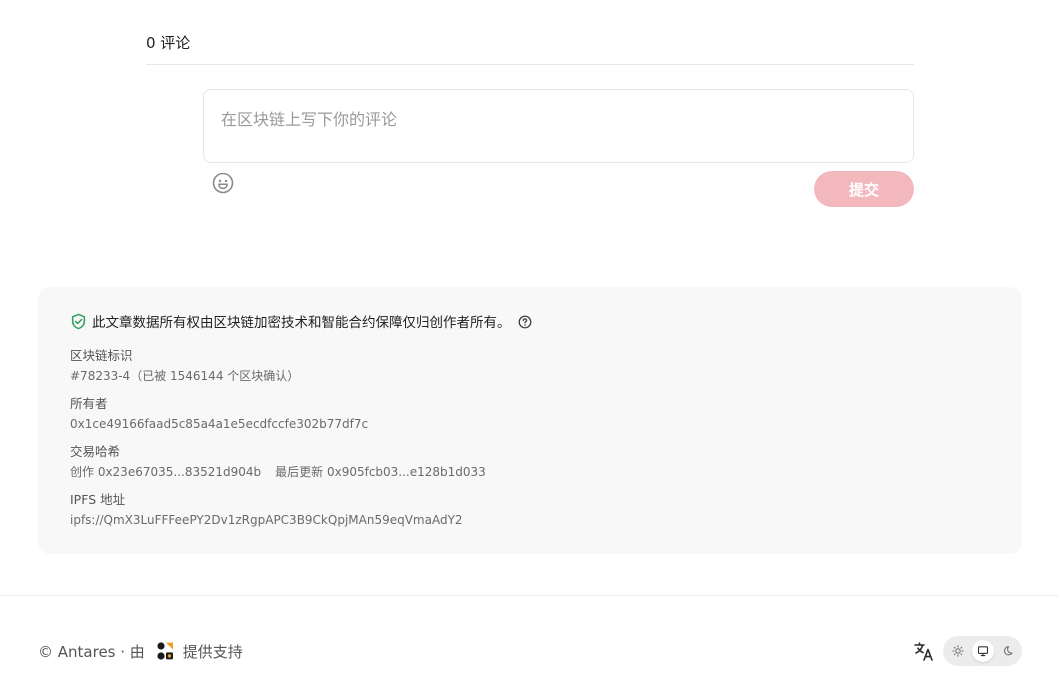 This screenshot has width=1058, height=694. Describe the element at coordinates (101, 355) in the screenshot. I see `field-label: 区块链标识` at that location.